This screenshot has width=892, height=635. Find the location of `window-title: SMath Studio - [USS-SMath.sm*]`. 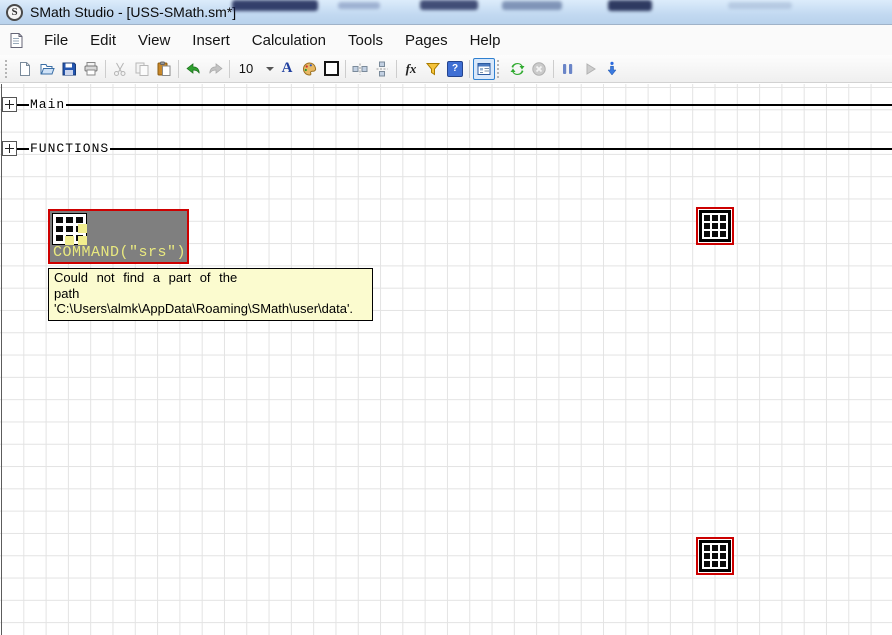

window-title: SMath Studio - [USS-SMath.sm*] is located at coordinates (133, 12).